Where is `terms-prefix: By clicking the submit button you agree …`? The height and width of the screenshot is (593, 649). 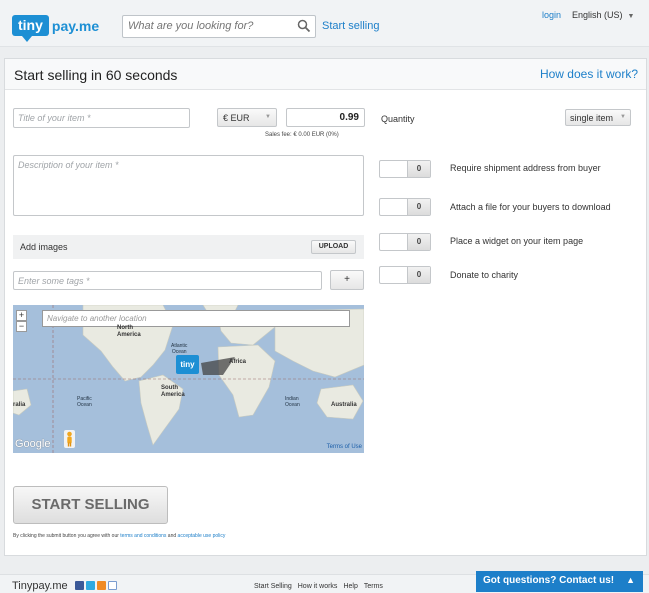 terms-prefix: By clicking the submit button you agree … is located at coordinates (67, 536).